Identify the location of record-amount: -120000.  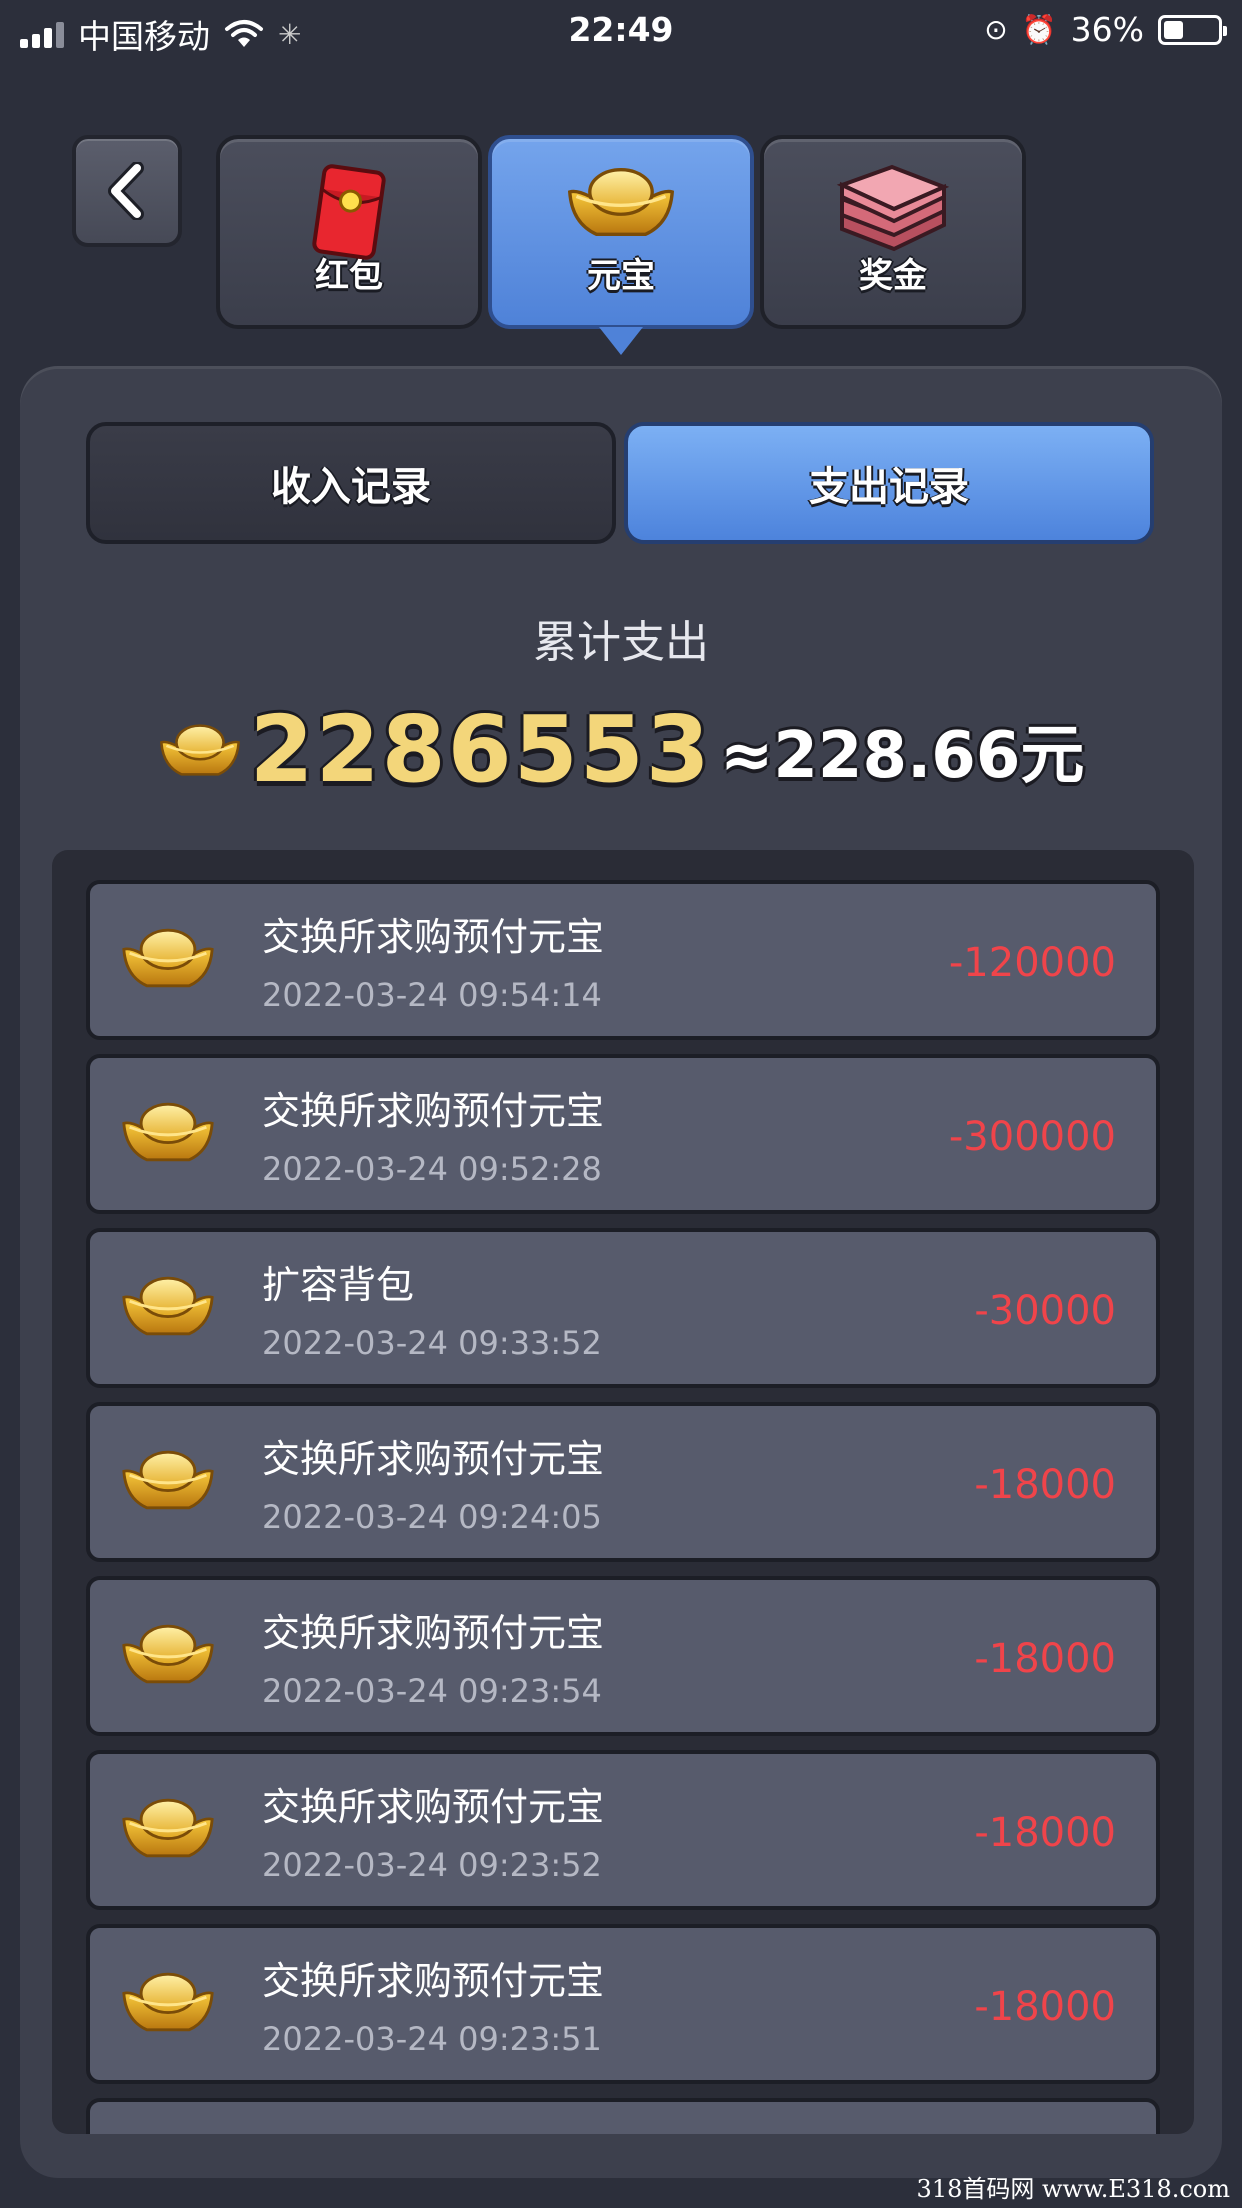
(1032, 963).